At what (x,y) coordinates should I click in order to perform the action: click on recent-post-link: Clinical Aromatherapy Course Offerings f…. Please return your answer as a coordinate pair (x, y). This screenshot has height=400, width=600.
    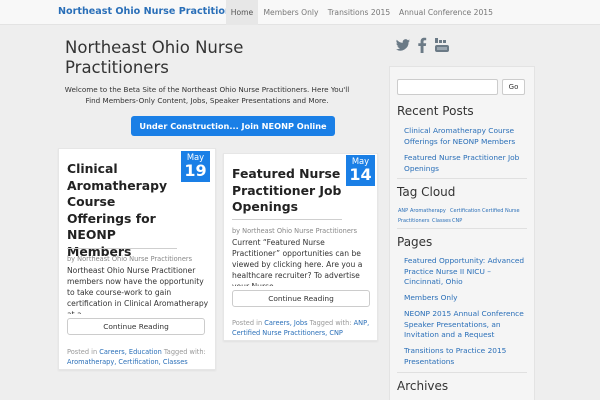
    Looking at the image, I should click on (465, 136).